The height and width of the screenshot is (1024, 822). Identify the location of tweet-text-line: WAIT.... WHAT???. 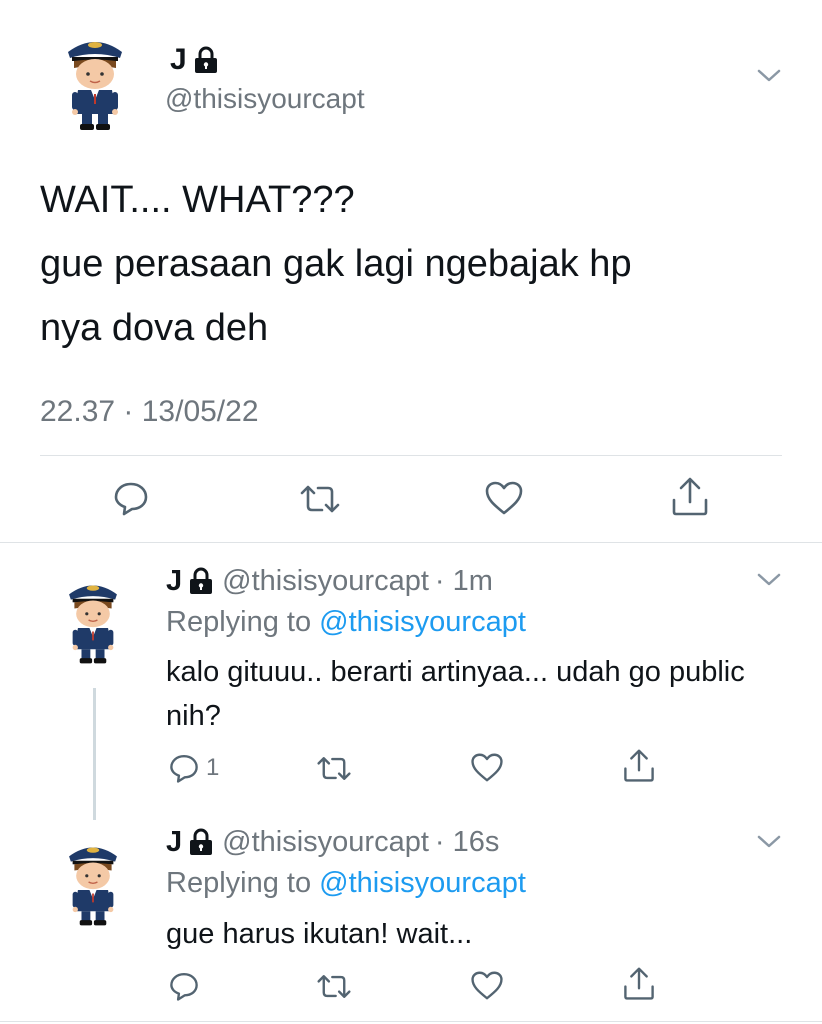
(197, 200).